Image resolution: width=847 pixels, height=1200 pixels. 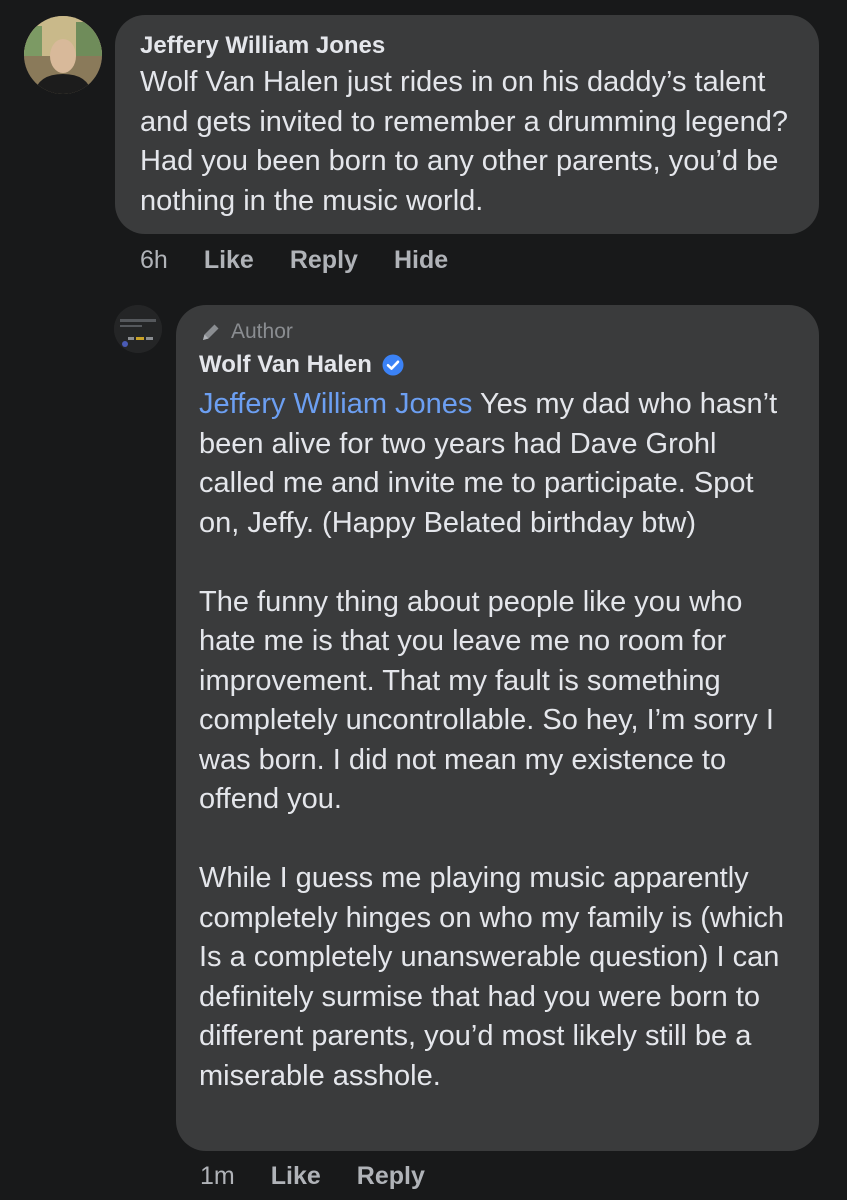 I want to click on comment-actions: 6h Like Reply Hide, so click(x=312, y=260).